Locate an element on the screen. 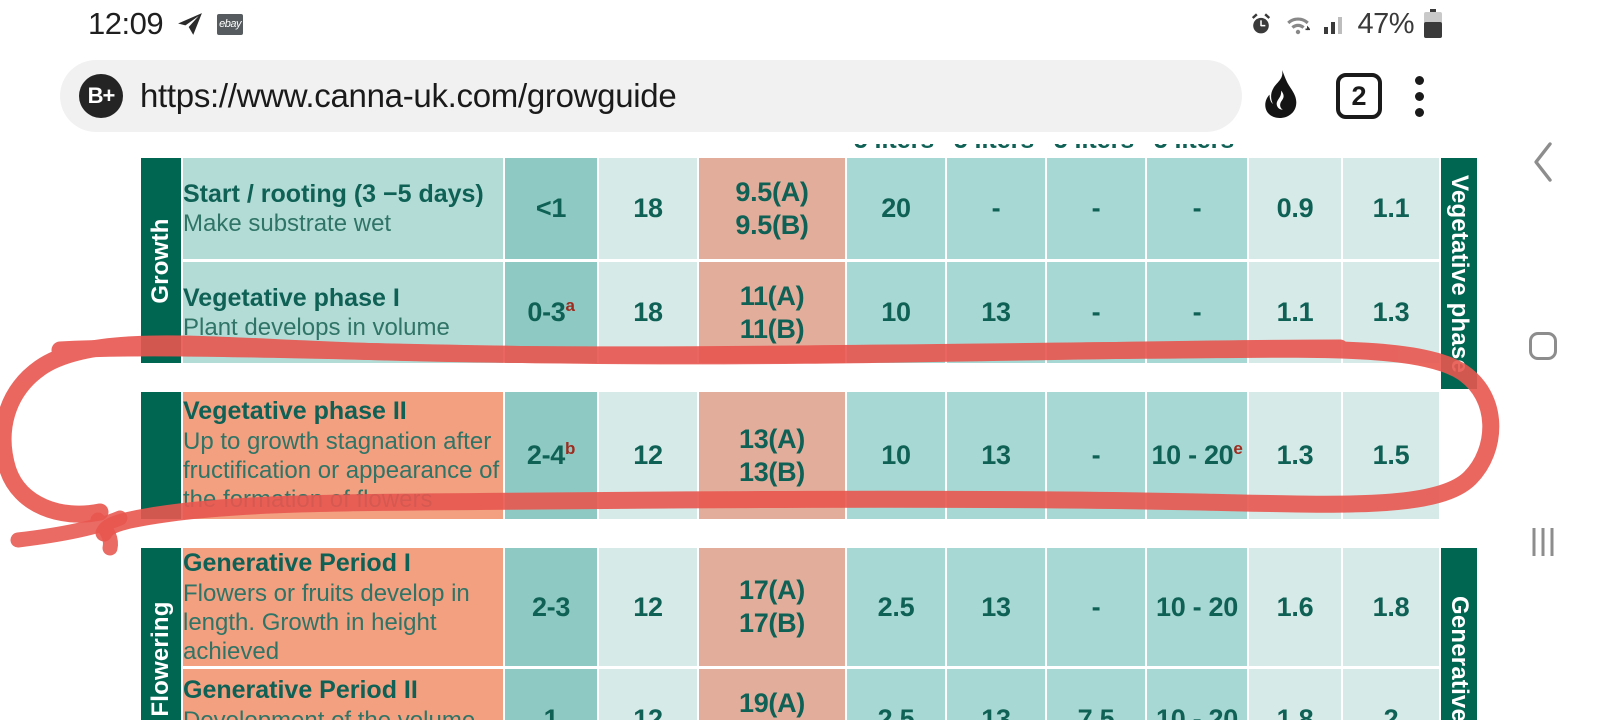 The image size is (1600, 720). status-bar: 12:09 ebay 47% is located at coordinates (762, 24).